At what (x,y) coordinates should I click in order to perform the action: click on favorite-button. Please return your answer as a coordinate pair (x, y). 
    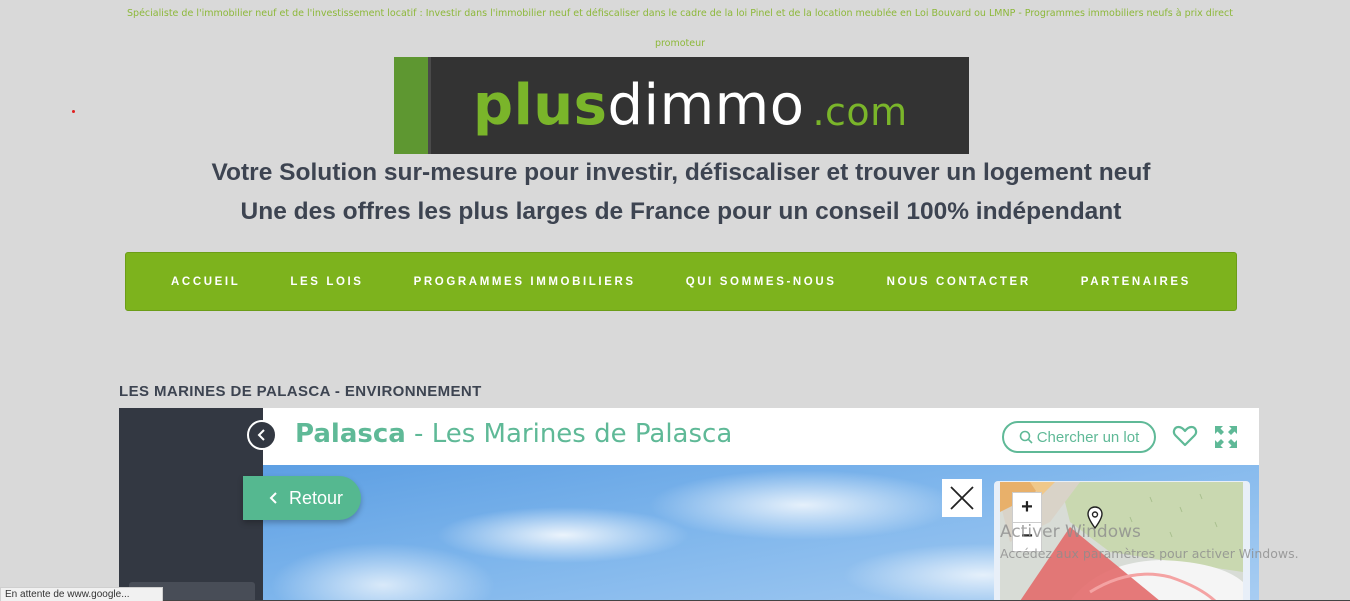
    Looking at the image, I should click on (1185, 438).